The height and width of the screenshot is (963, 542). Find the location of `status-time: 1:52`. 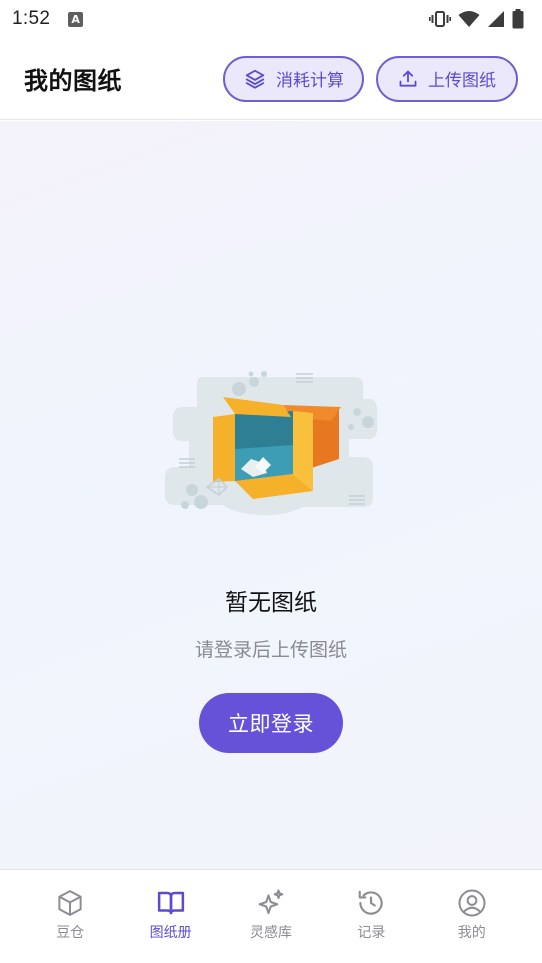

status-time: 1:52 is located at coordinates (31, 18).